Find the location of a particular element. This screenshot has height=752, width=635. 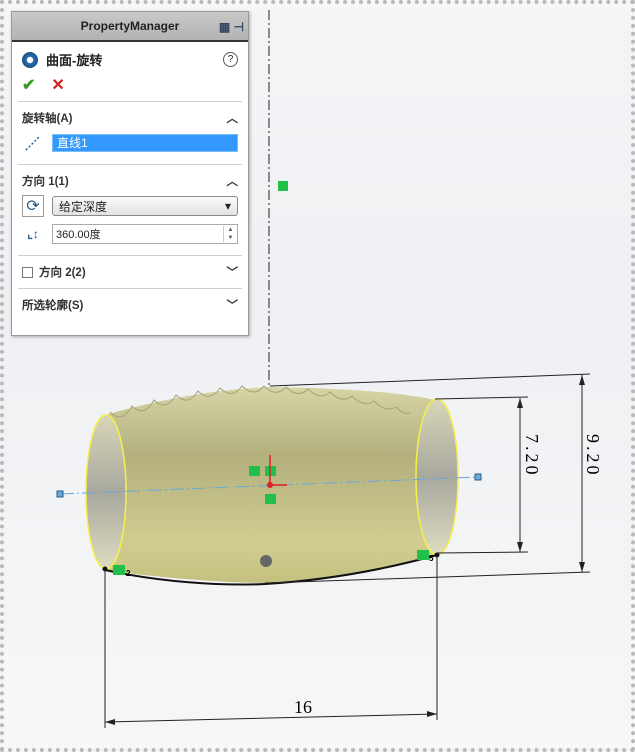

reverse-direction-icon: ⟳ is located at coordinates (33, 206).